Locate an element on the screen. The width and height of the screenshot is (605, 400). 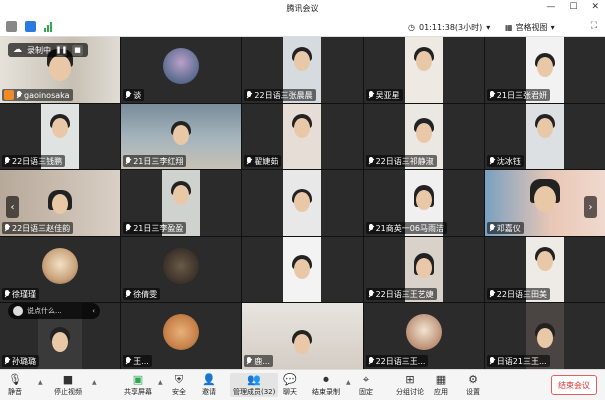
meeting-timer: ◷ 01:11:38(3小时) ▾ is located at coordinates (449, 27).